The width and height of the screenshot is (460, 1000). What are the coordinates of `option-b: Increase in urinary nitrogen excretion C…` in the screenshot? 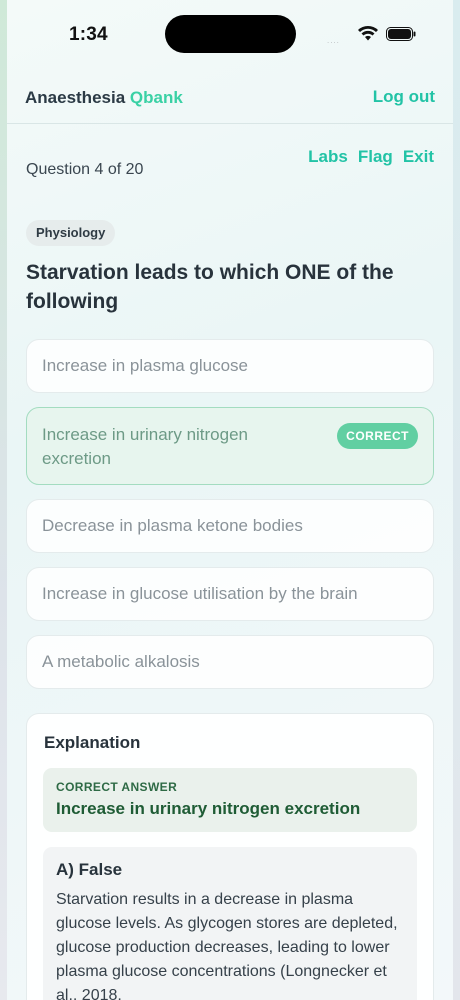 It's located at (230, 446).